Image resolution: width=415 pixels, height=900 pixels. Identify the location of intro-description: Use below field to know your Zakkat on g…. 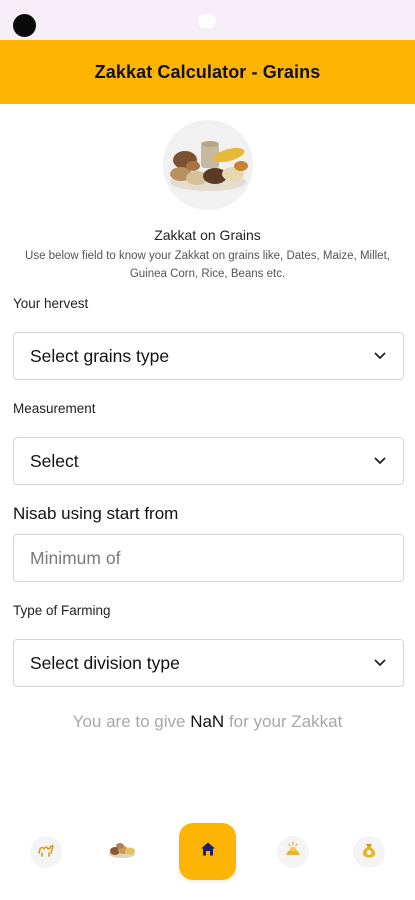
(207, 265).